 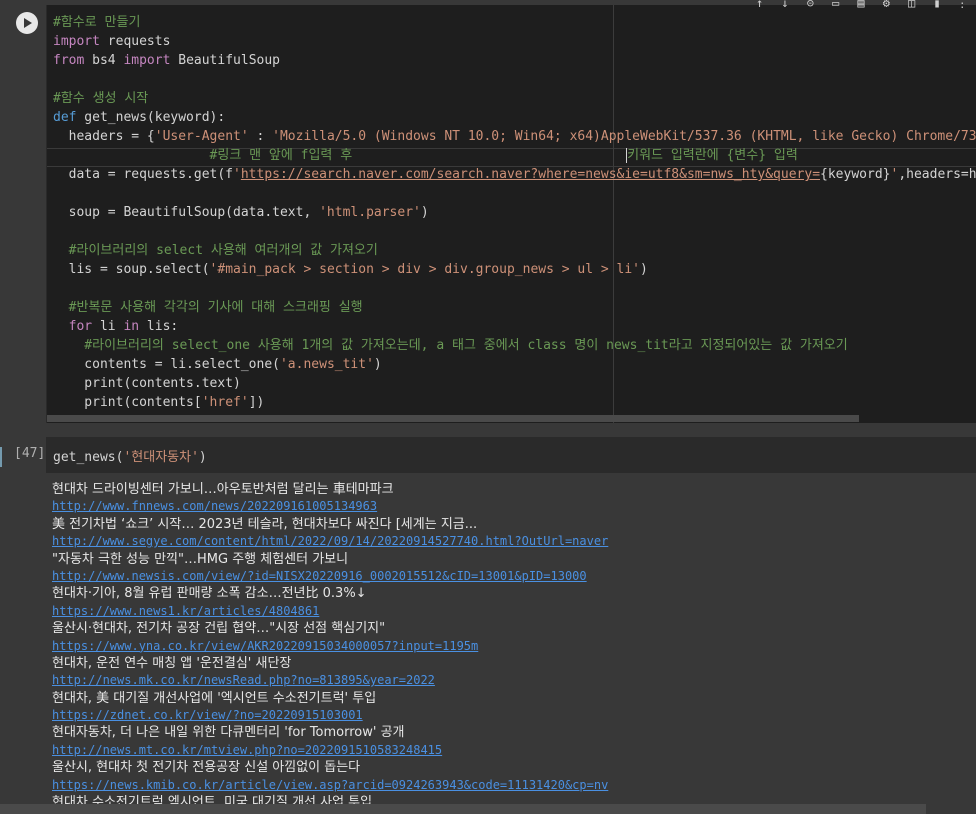 I want to click on news-title: 현대차 드라이빙센터 가보니…아우토반처럼 달리는 車테마파크, so click(x=223, y=489).